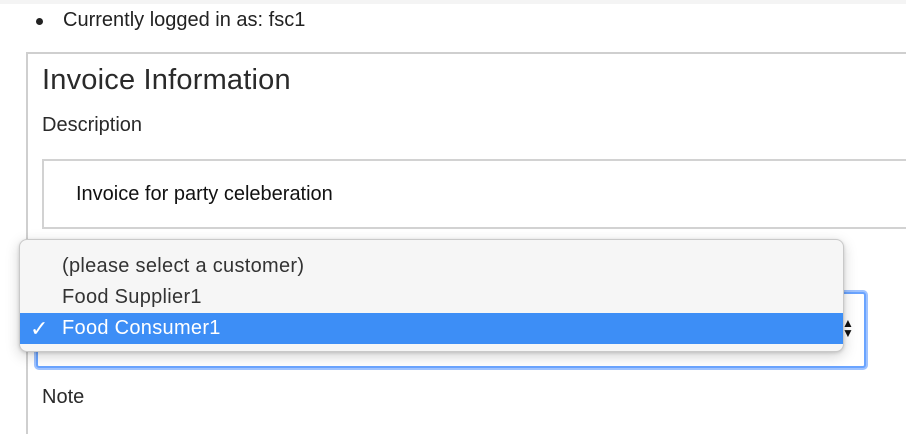 This screenshot has height=434, width=906. What do you see at coordinates (431, 266) in the screenshot?
I see `option-please-select: (please select a customer)` at bounding box center [431, 266].